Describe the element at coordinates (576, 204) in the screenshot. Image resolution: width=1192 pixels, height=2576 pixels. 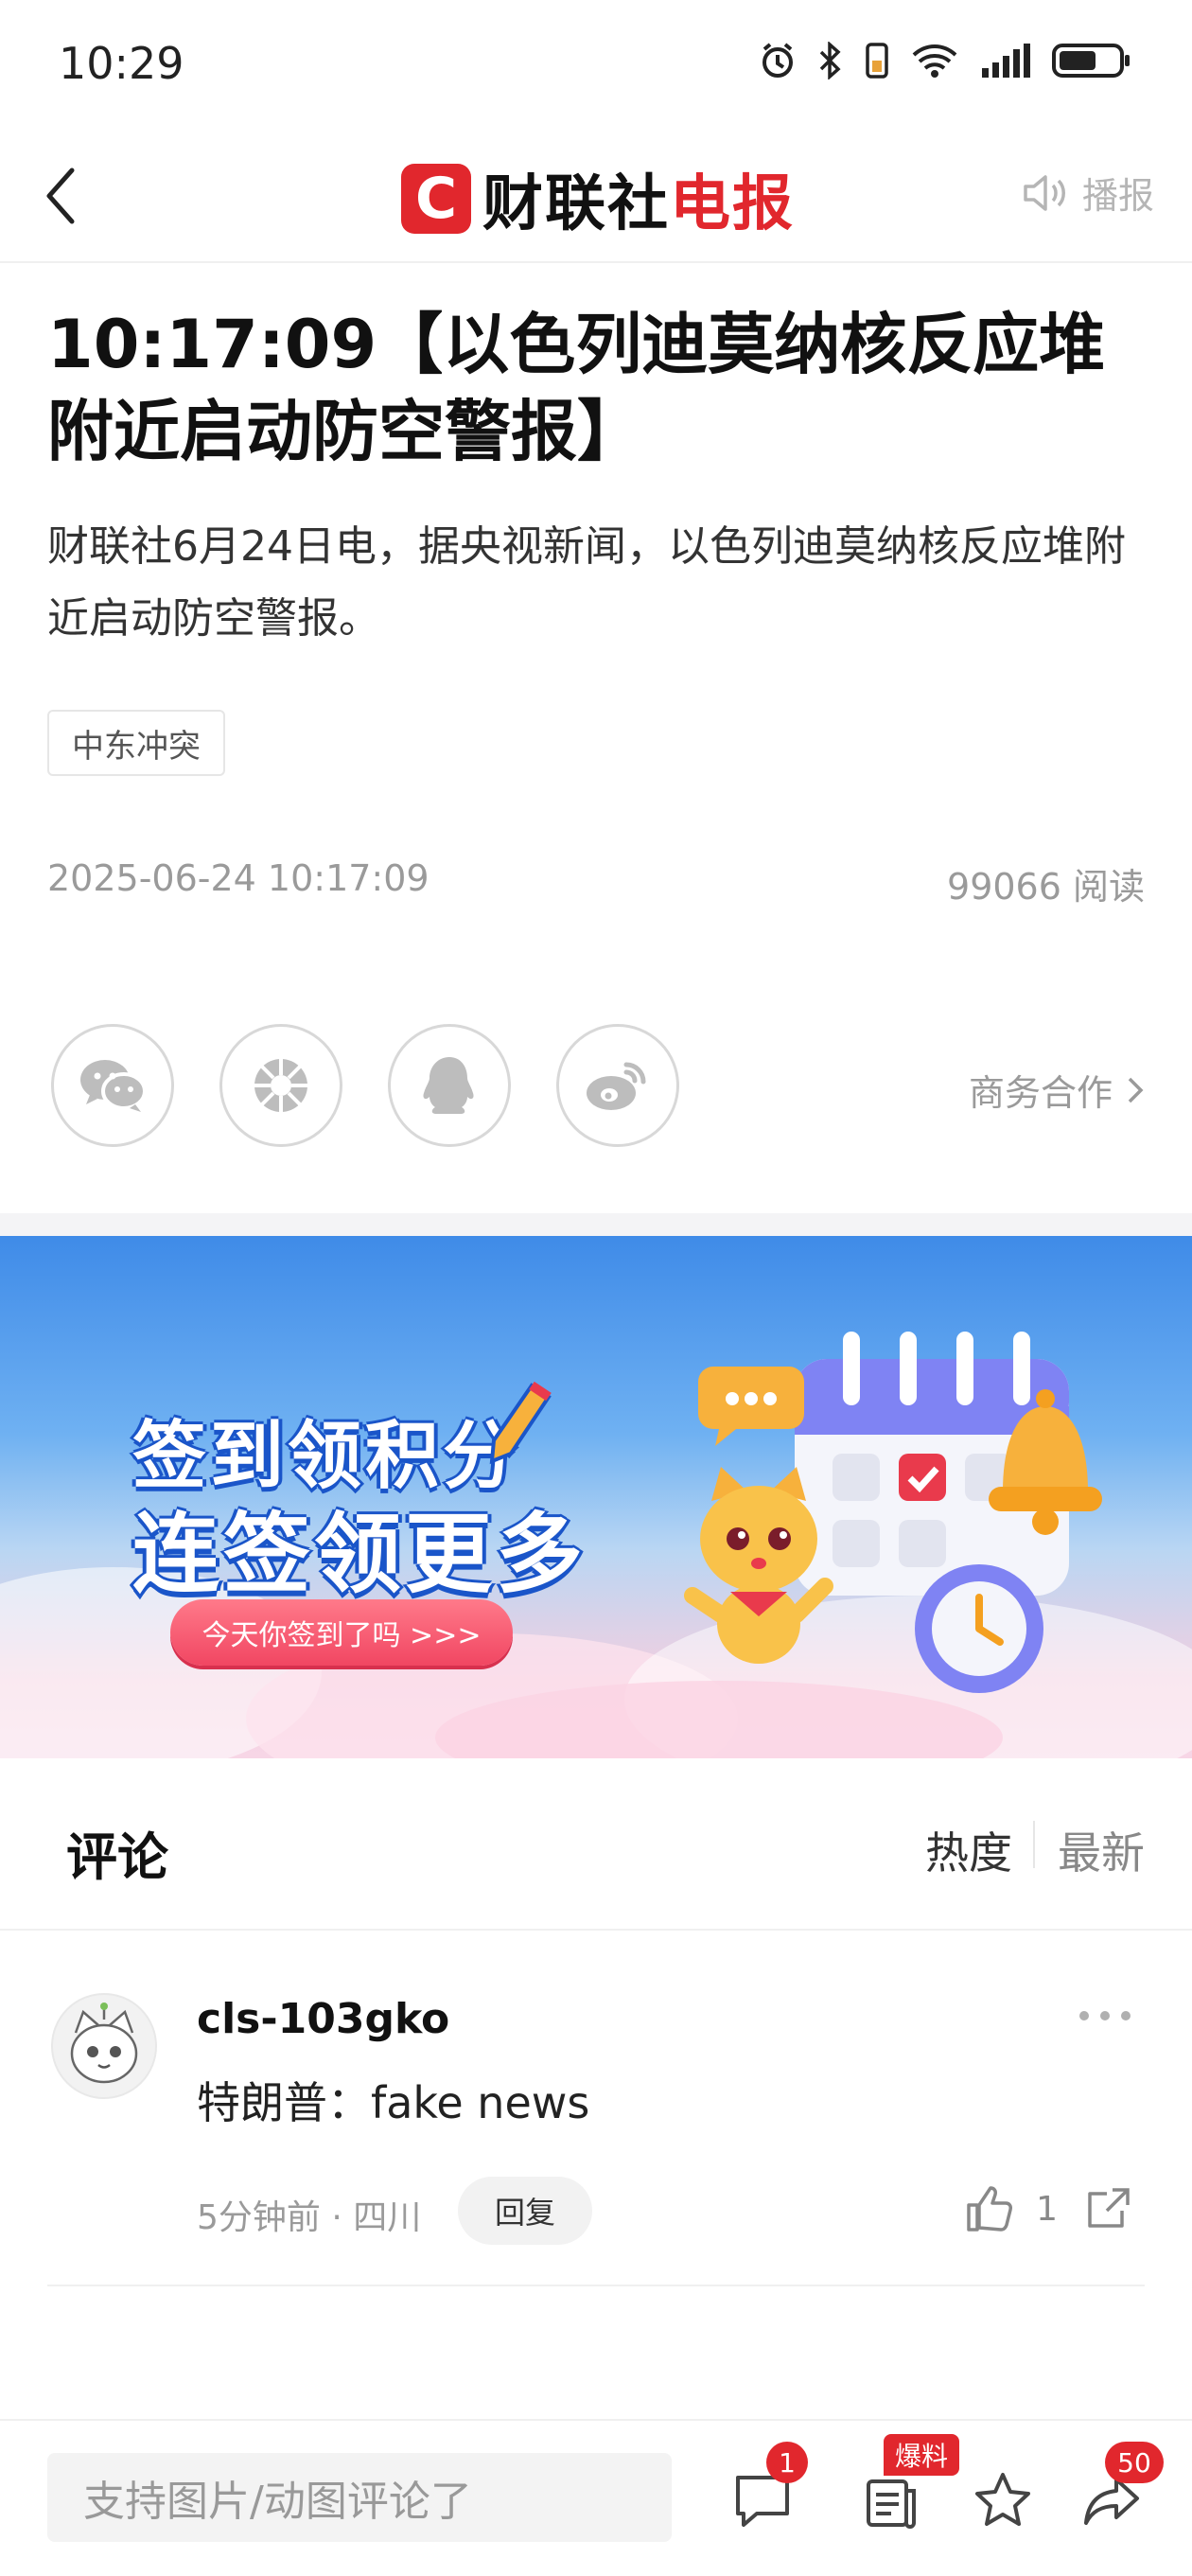
I see `logo-text-brand: 财联社` at that location.